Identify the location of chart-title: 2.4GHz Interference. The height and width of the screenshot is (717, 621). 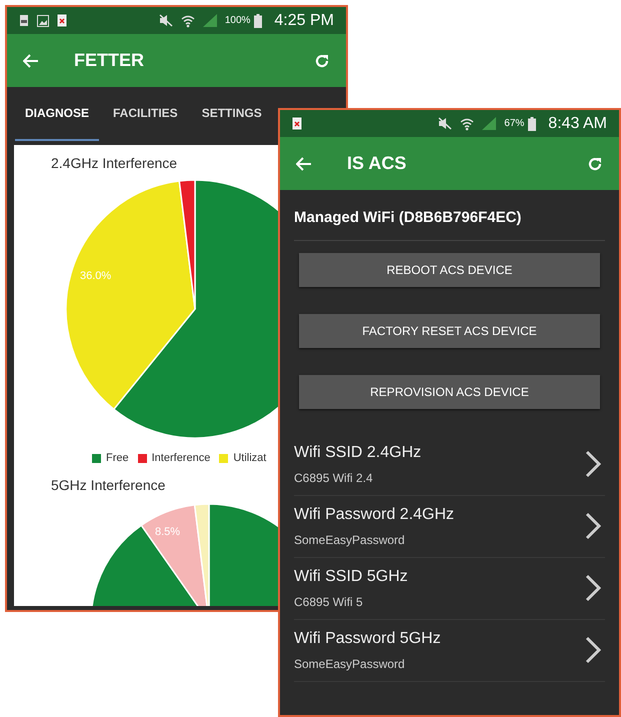
(114, 163).